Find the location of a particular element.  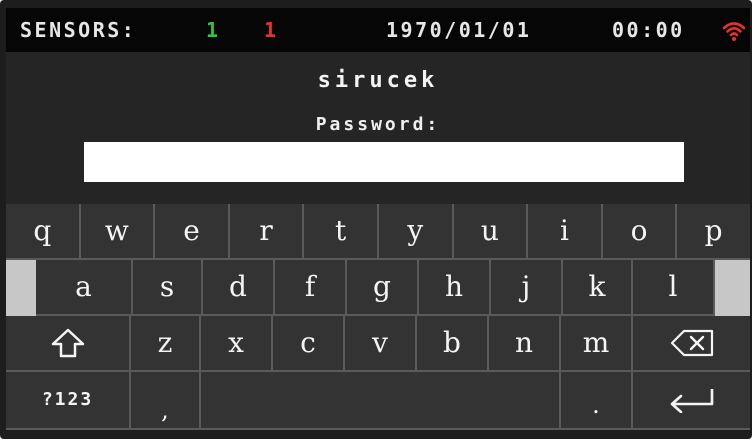

key-l: l is located at coordinates (674, 288).